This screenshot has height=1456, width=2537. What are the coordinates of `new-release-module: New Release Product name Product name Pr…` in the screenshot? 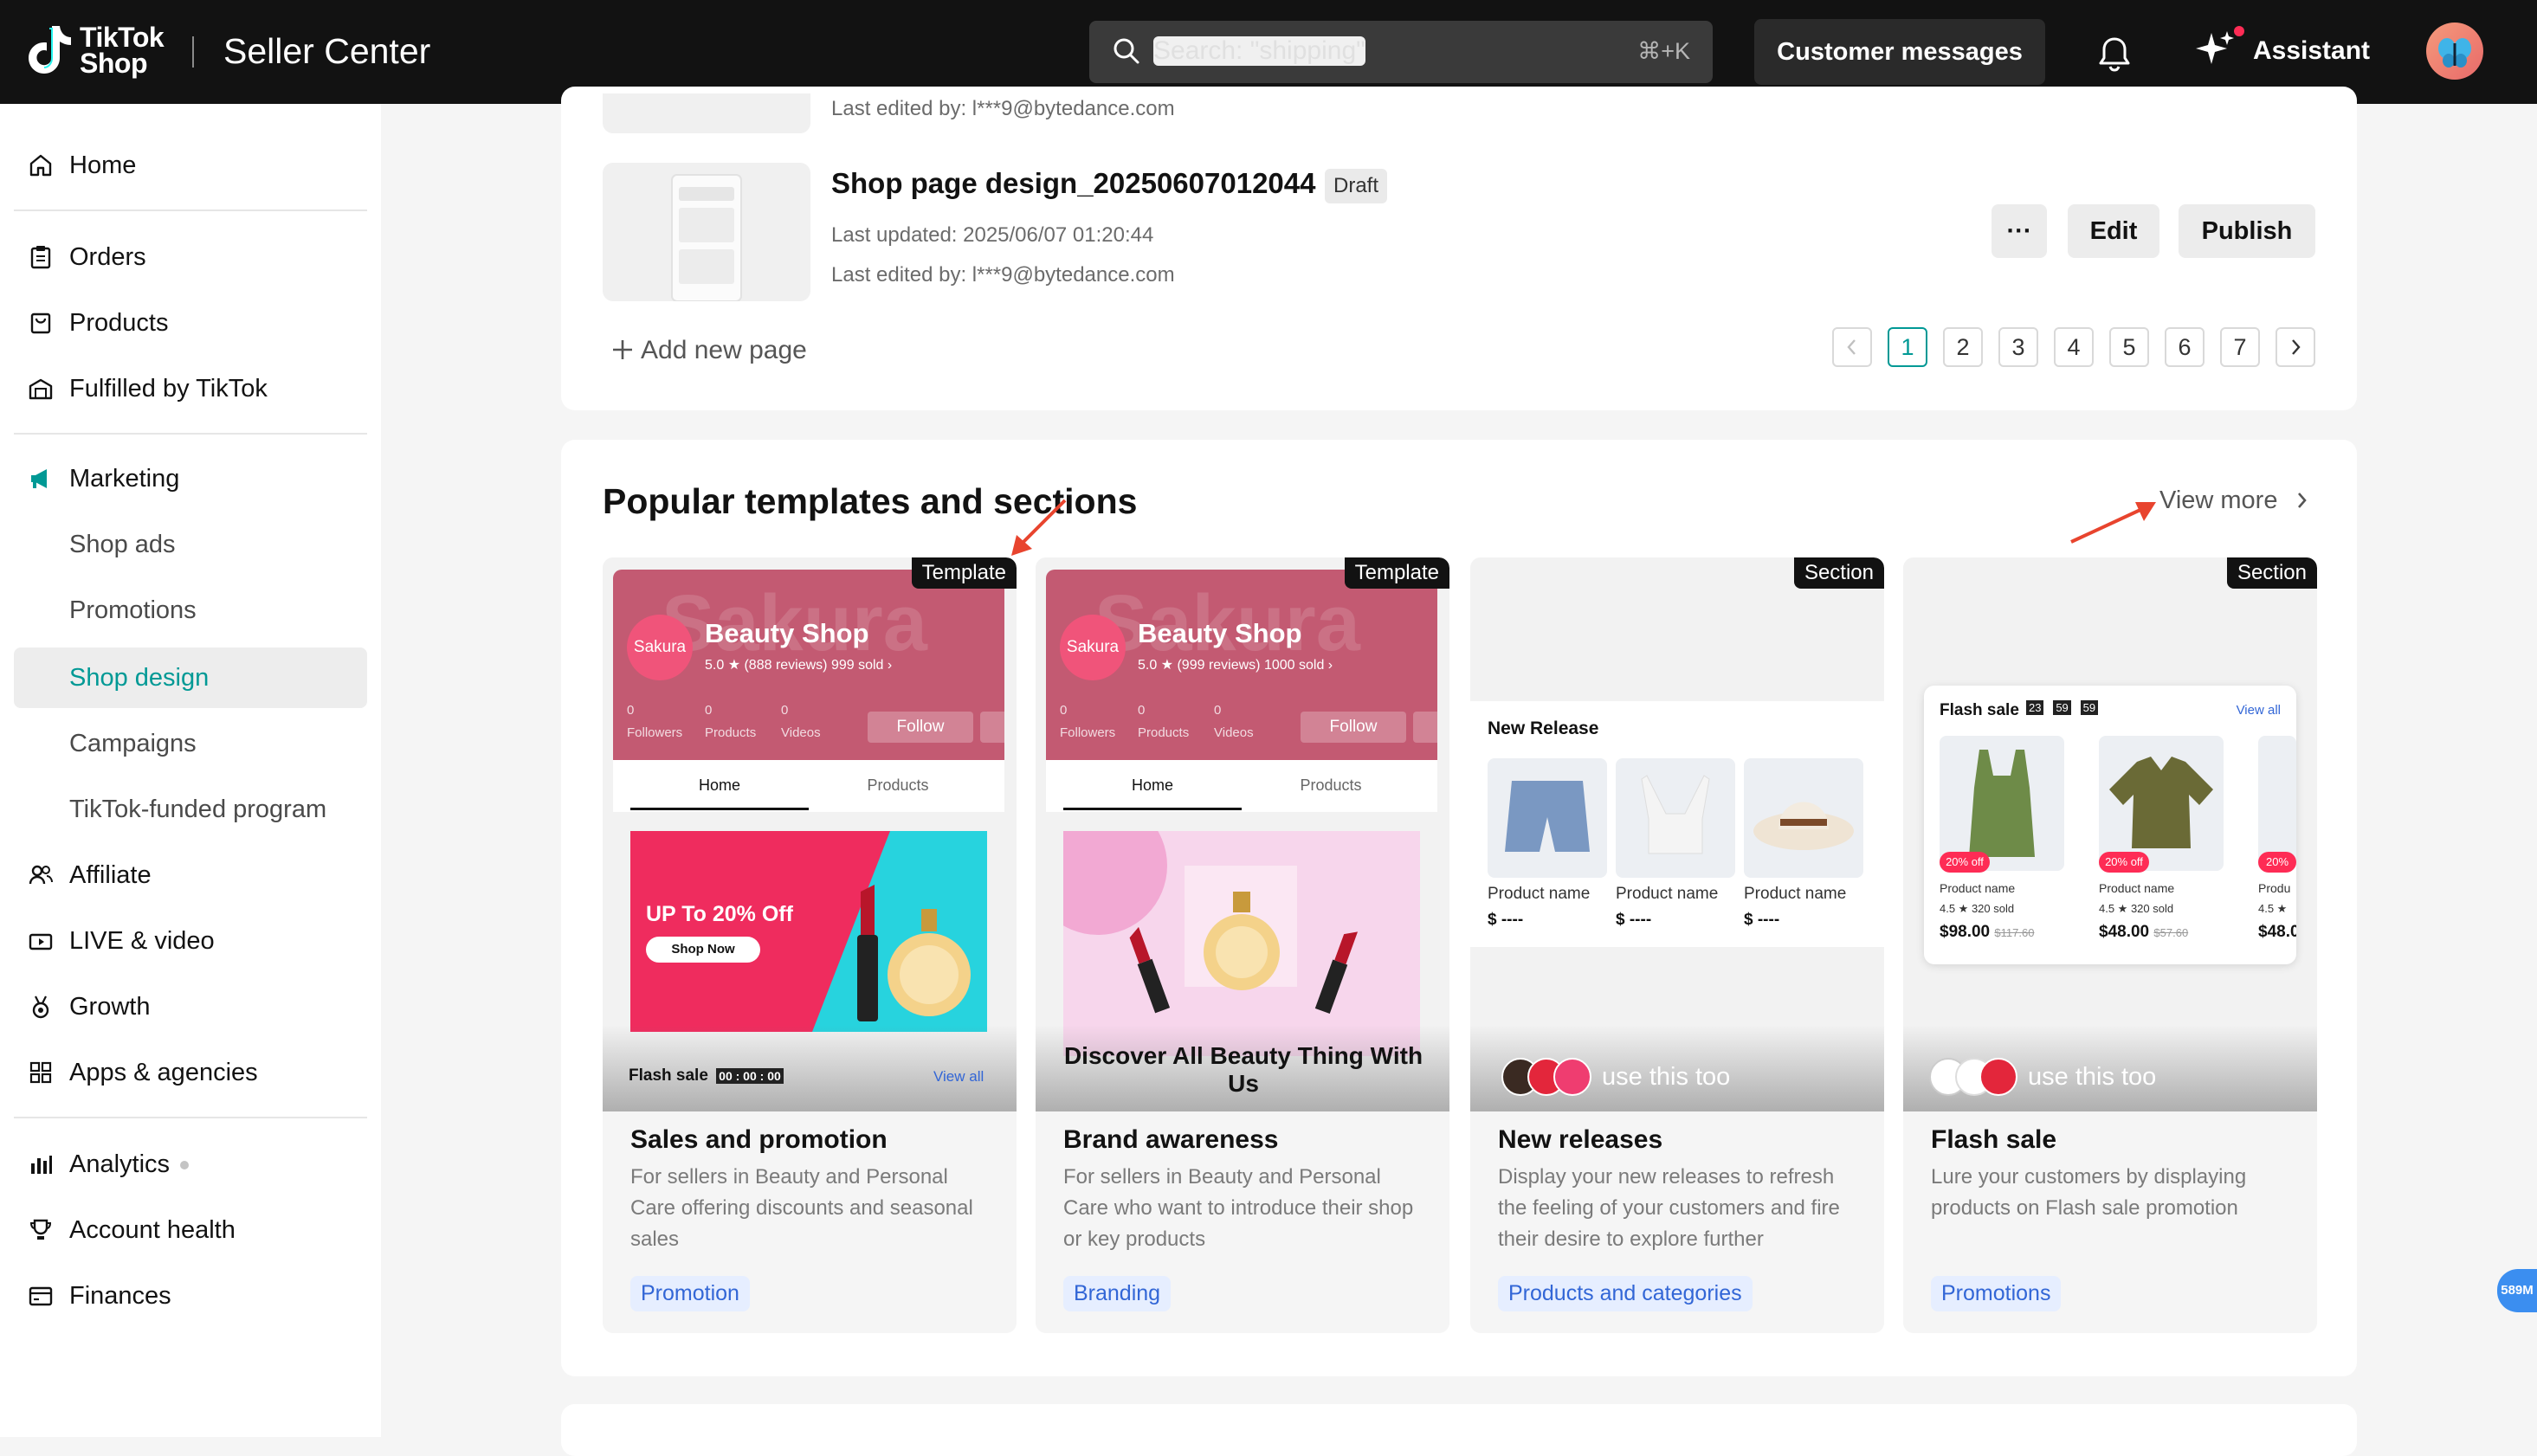 It's located at (1677, 824).